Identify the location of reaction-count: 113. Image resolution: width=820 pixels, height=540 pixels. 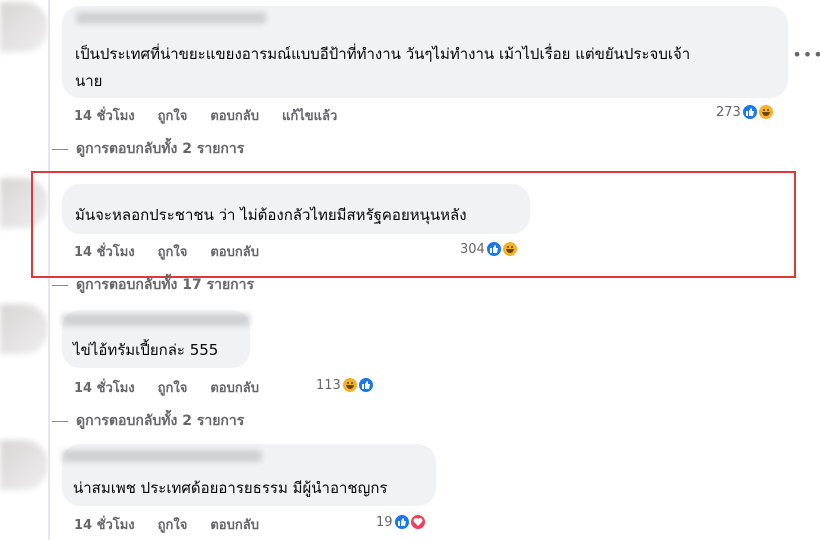
(328, 385).